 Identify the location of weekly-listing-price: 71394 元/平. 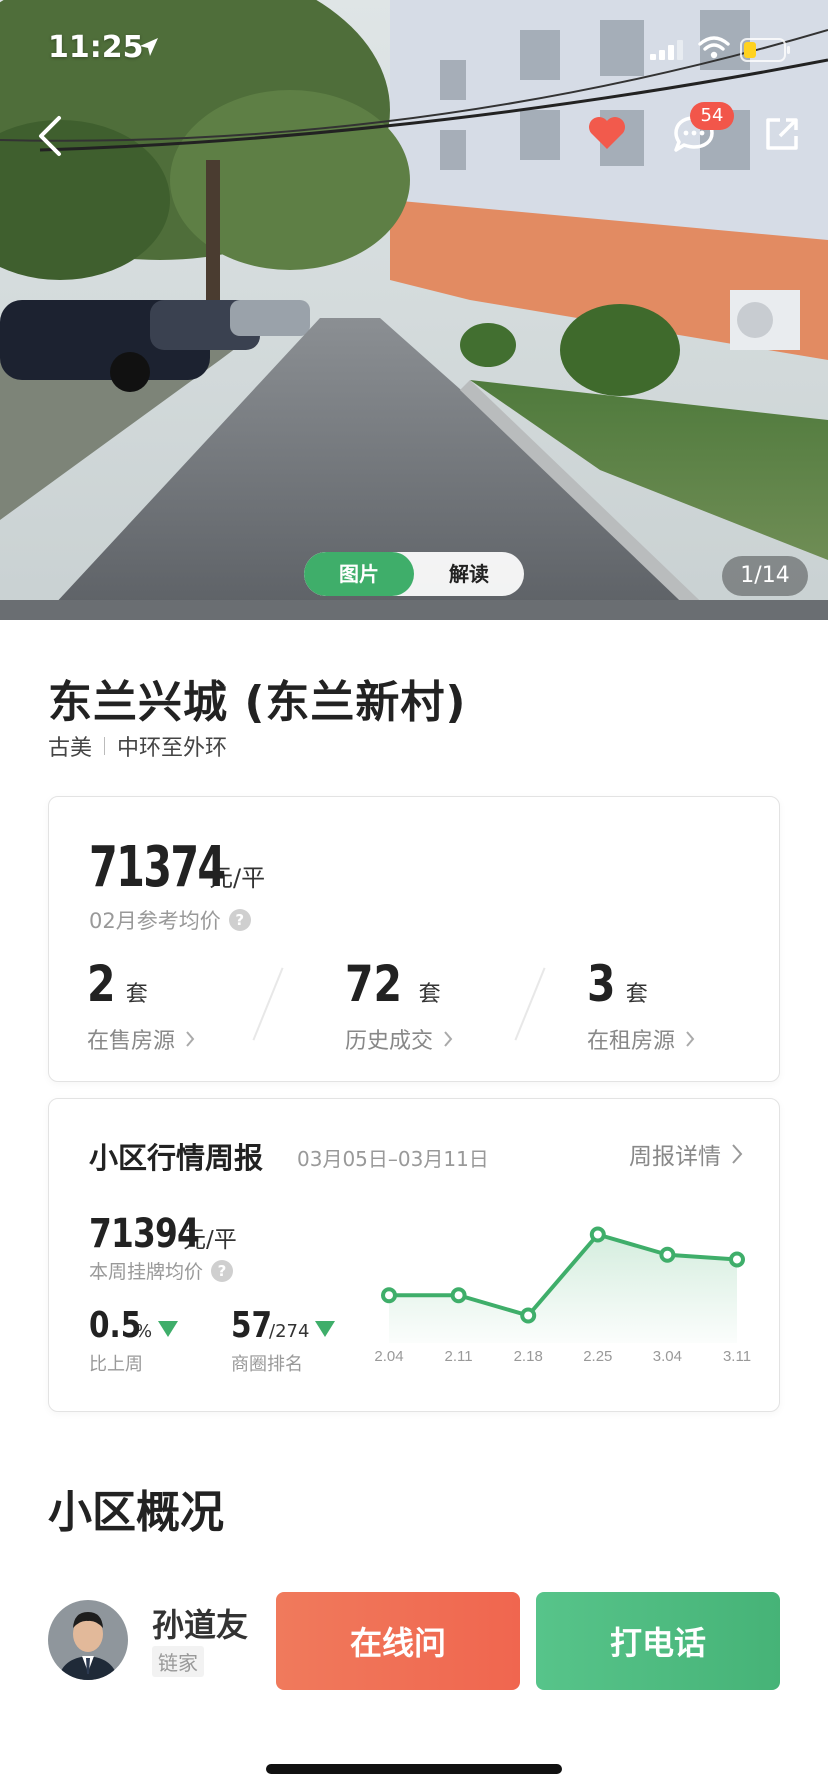
(163, 1234).